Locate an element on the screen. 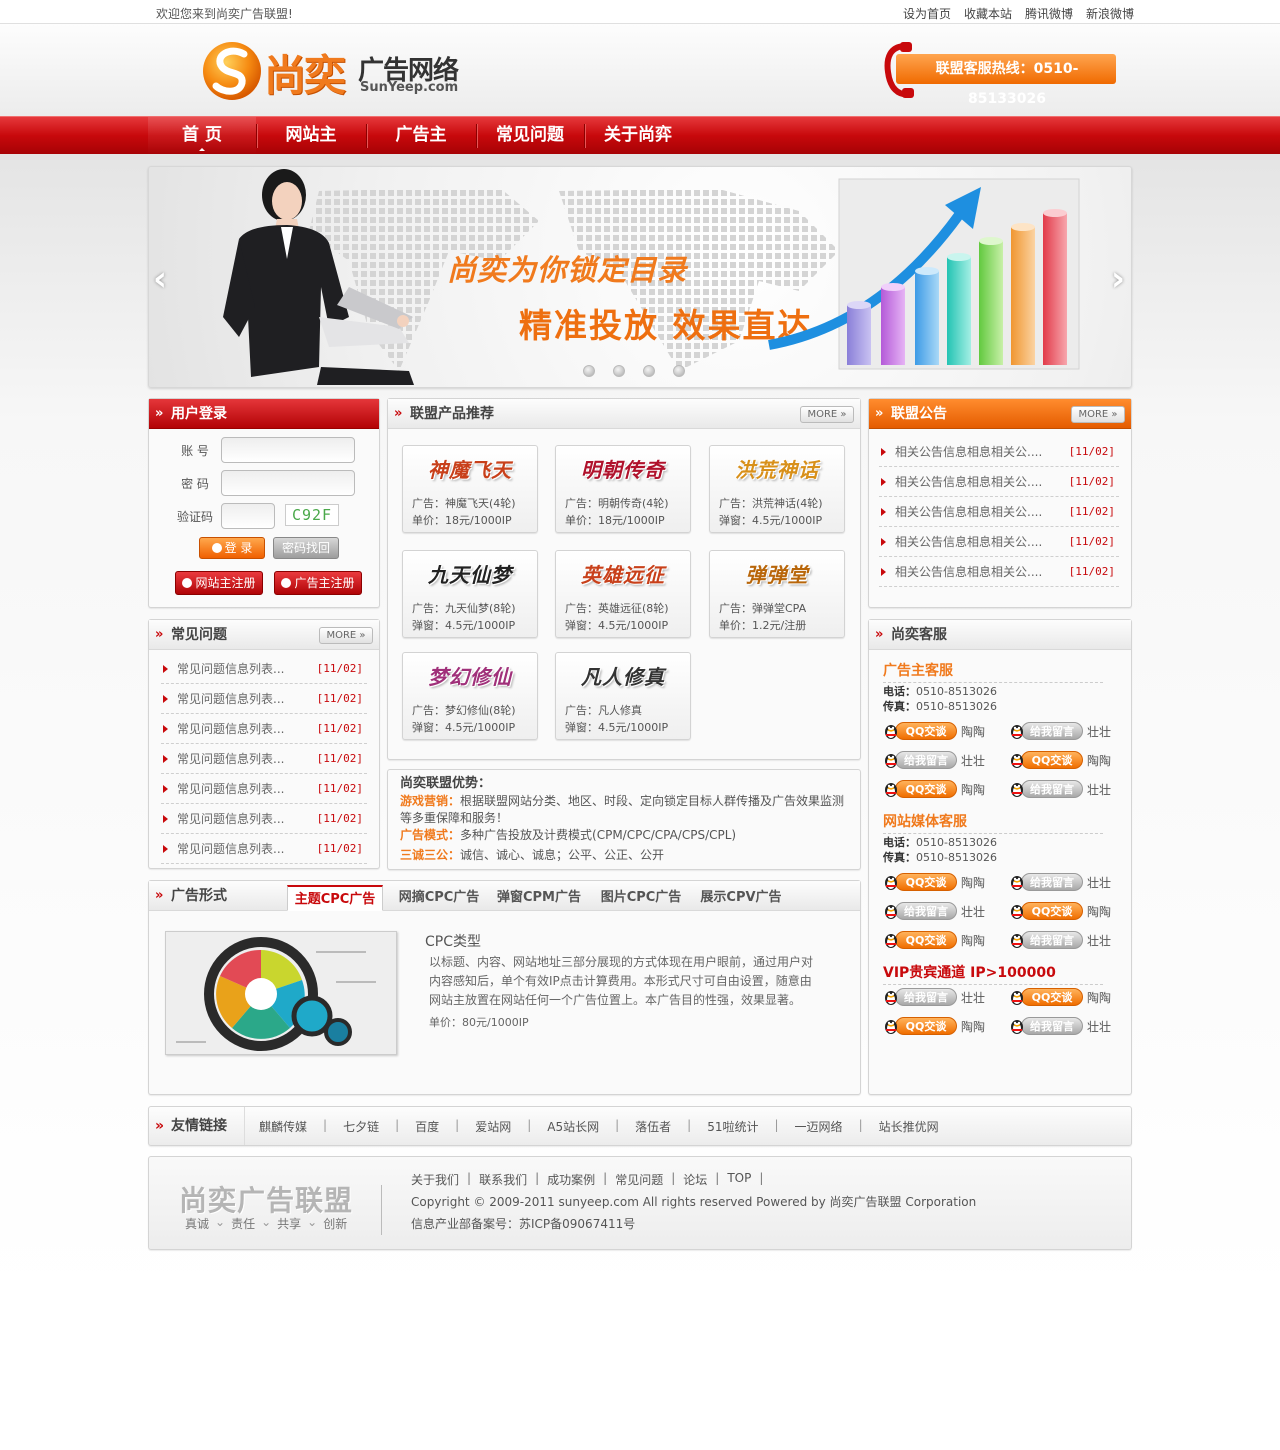  product-card: 神魔飞天 广告：神魔飞天(4轮) 单价：18元/1000IP is located at coordinates (470, 489).